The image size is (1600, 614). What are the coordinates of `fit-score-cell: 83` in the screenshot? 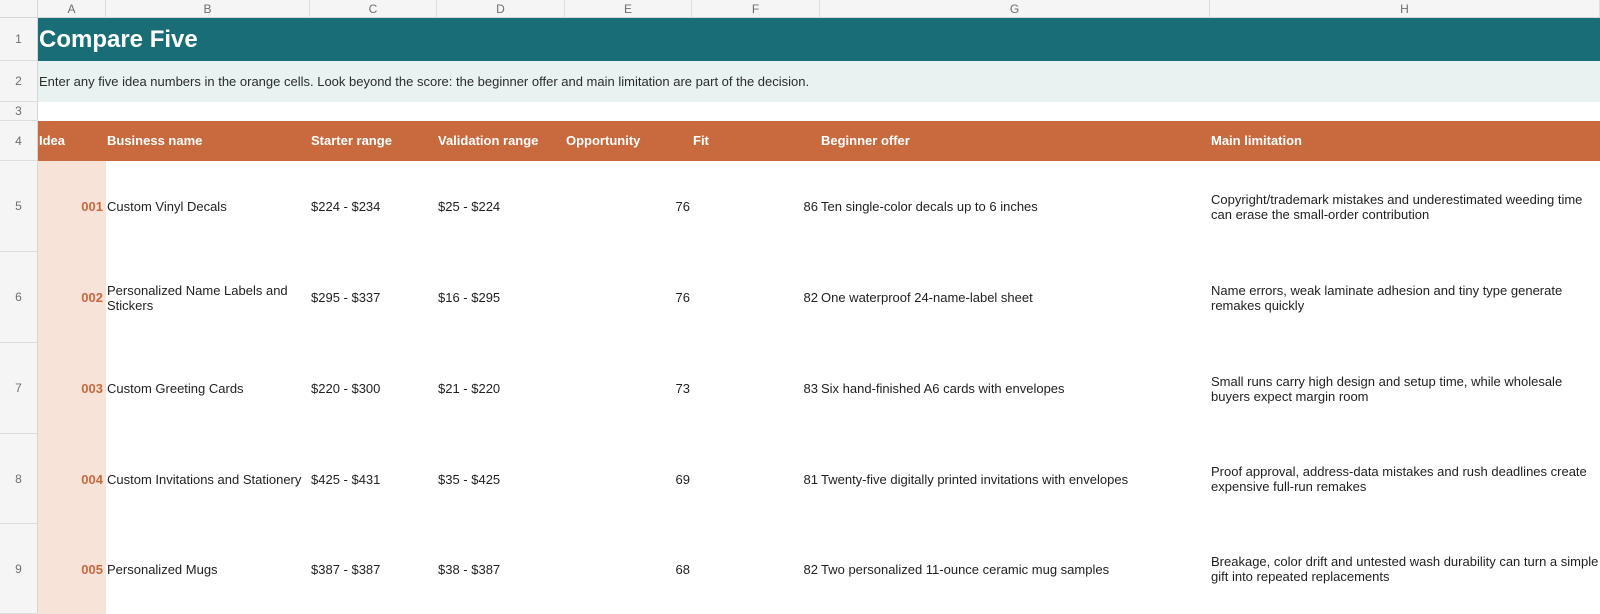 It's located at (755, 388).